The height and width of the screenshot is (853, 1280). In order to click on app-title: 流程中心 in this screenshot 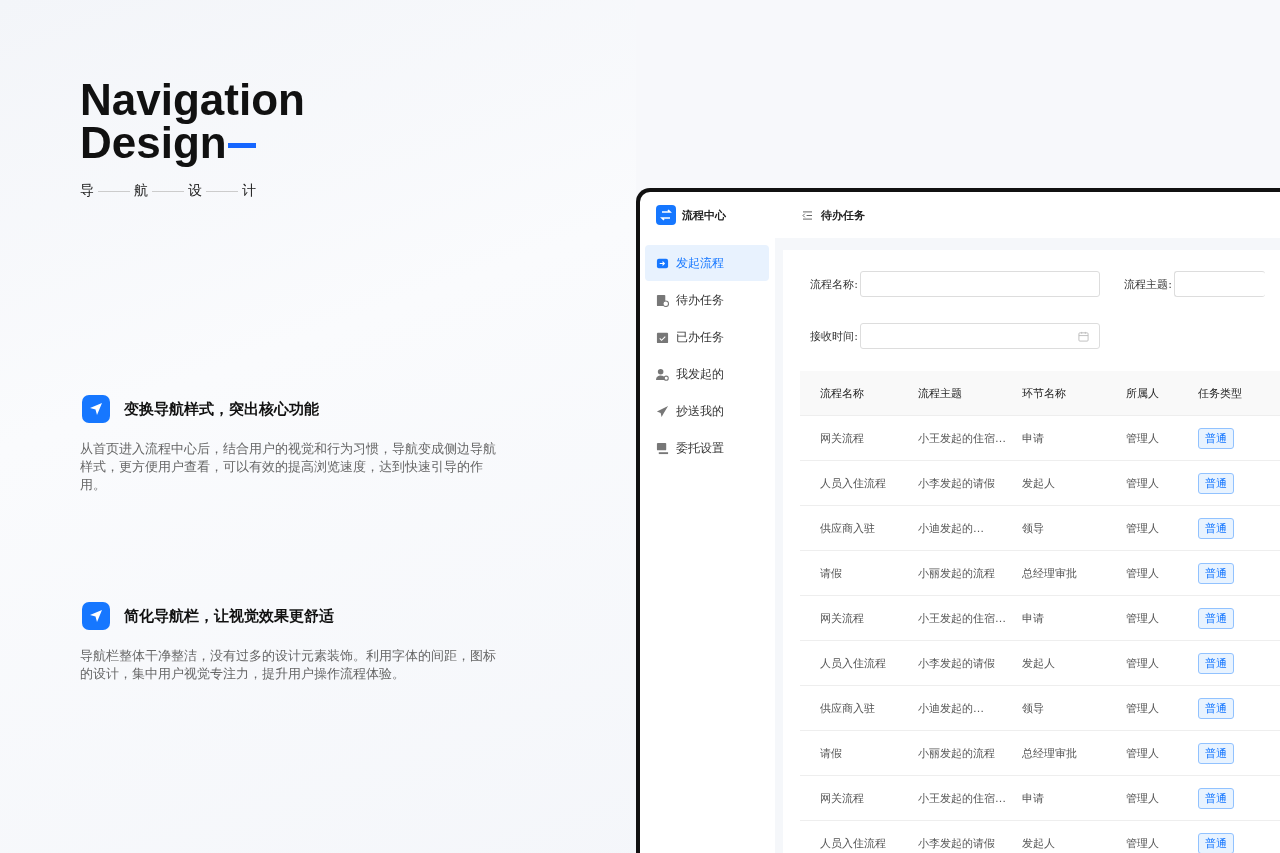, I will do `click(704, 215)`.